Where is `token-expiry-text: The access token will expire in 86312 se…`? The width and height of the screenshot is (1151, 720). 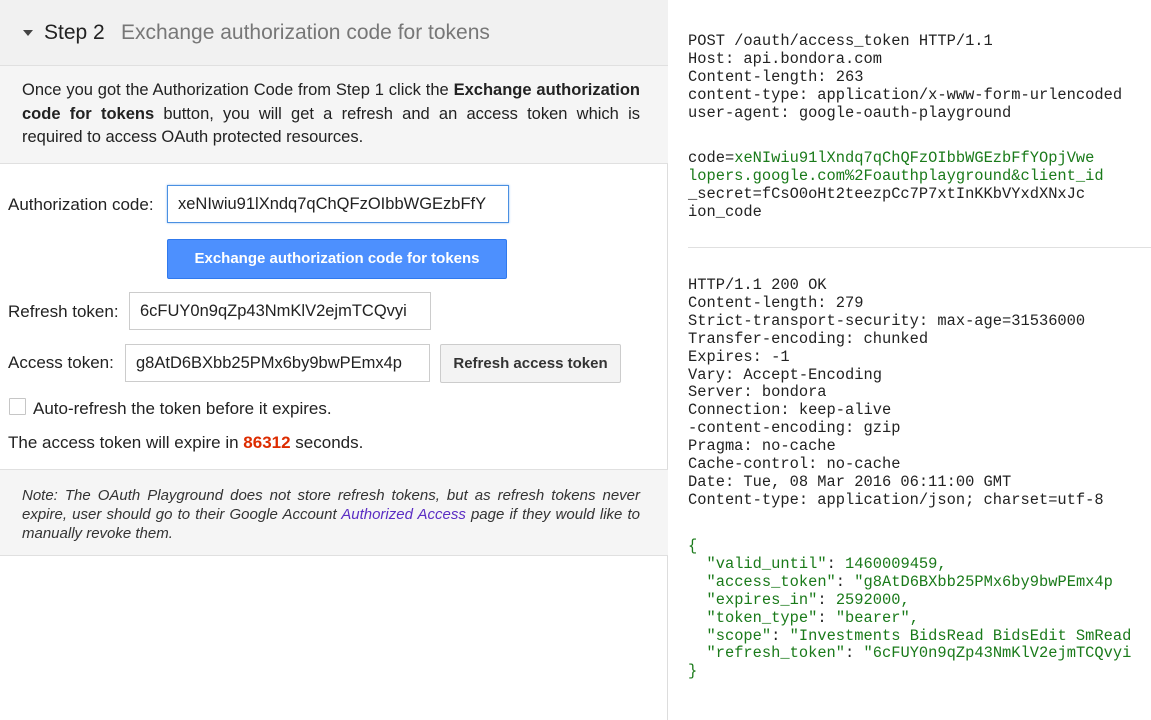
token-expiry-text: The access token will expire in 86312 se… is located at coordinates (185, 443).